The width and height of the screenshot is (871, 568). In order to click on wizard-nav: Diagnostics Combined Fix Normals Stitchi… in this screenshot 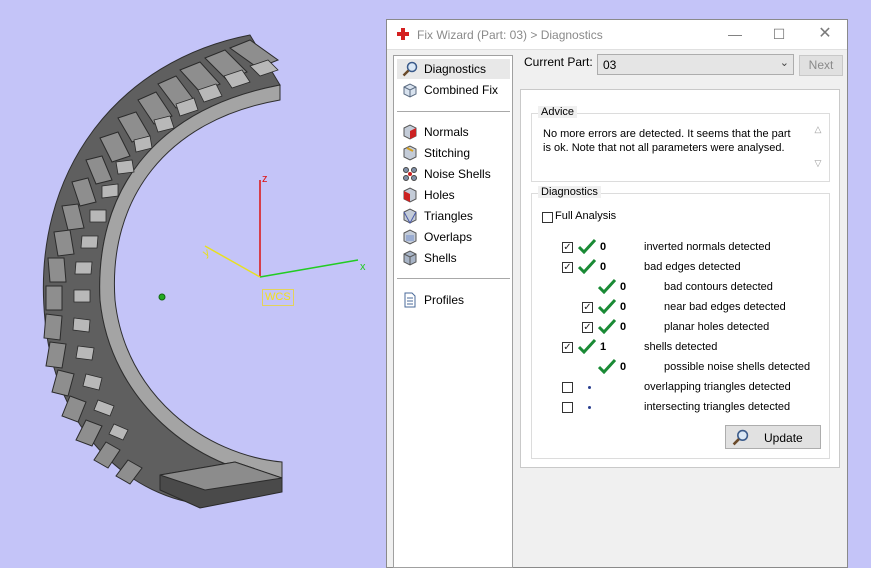, I will do `click(453, 311)`.